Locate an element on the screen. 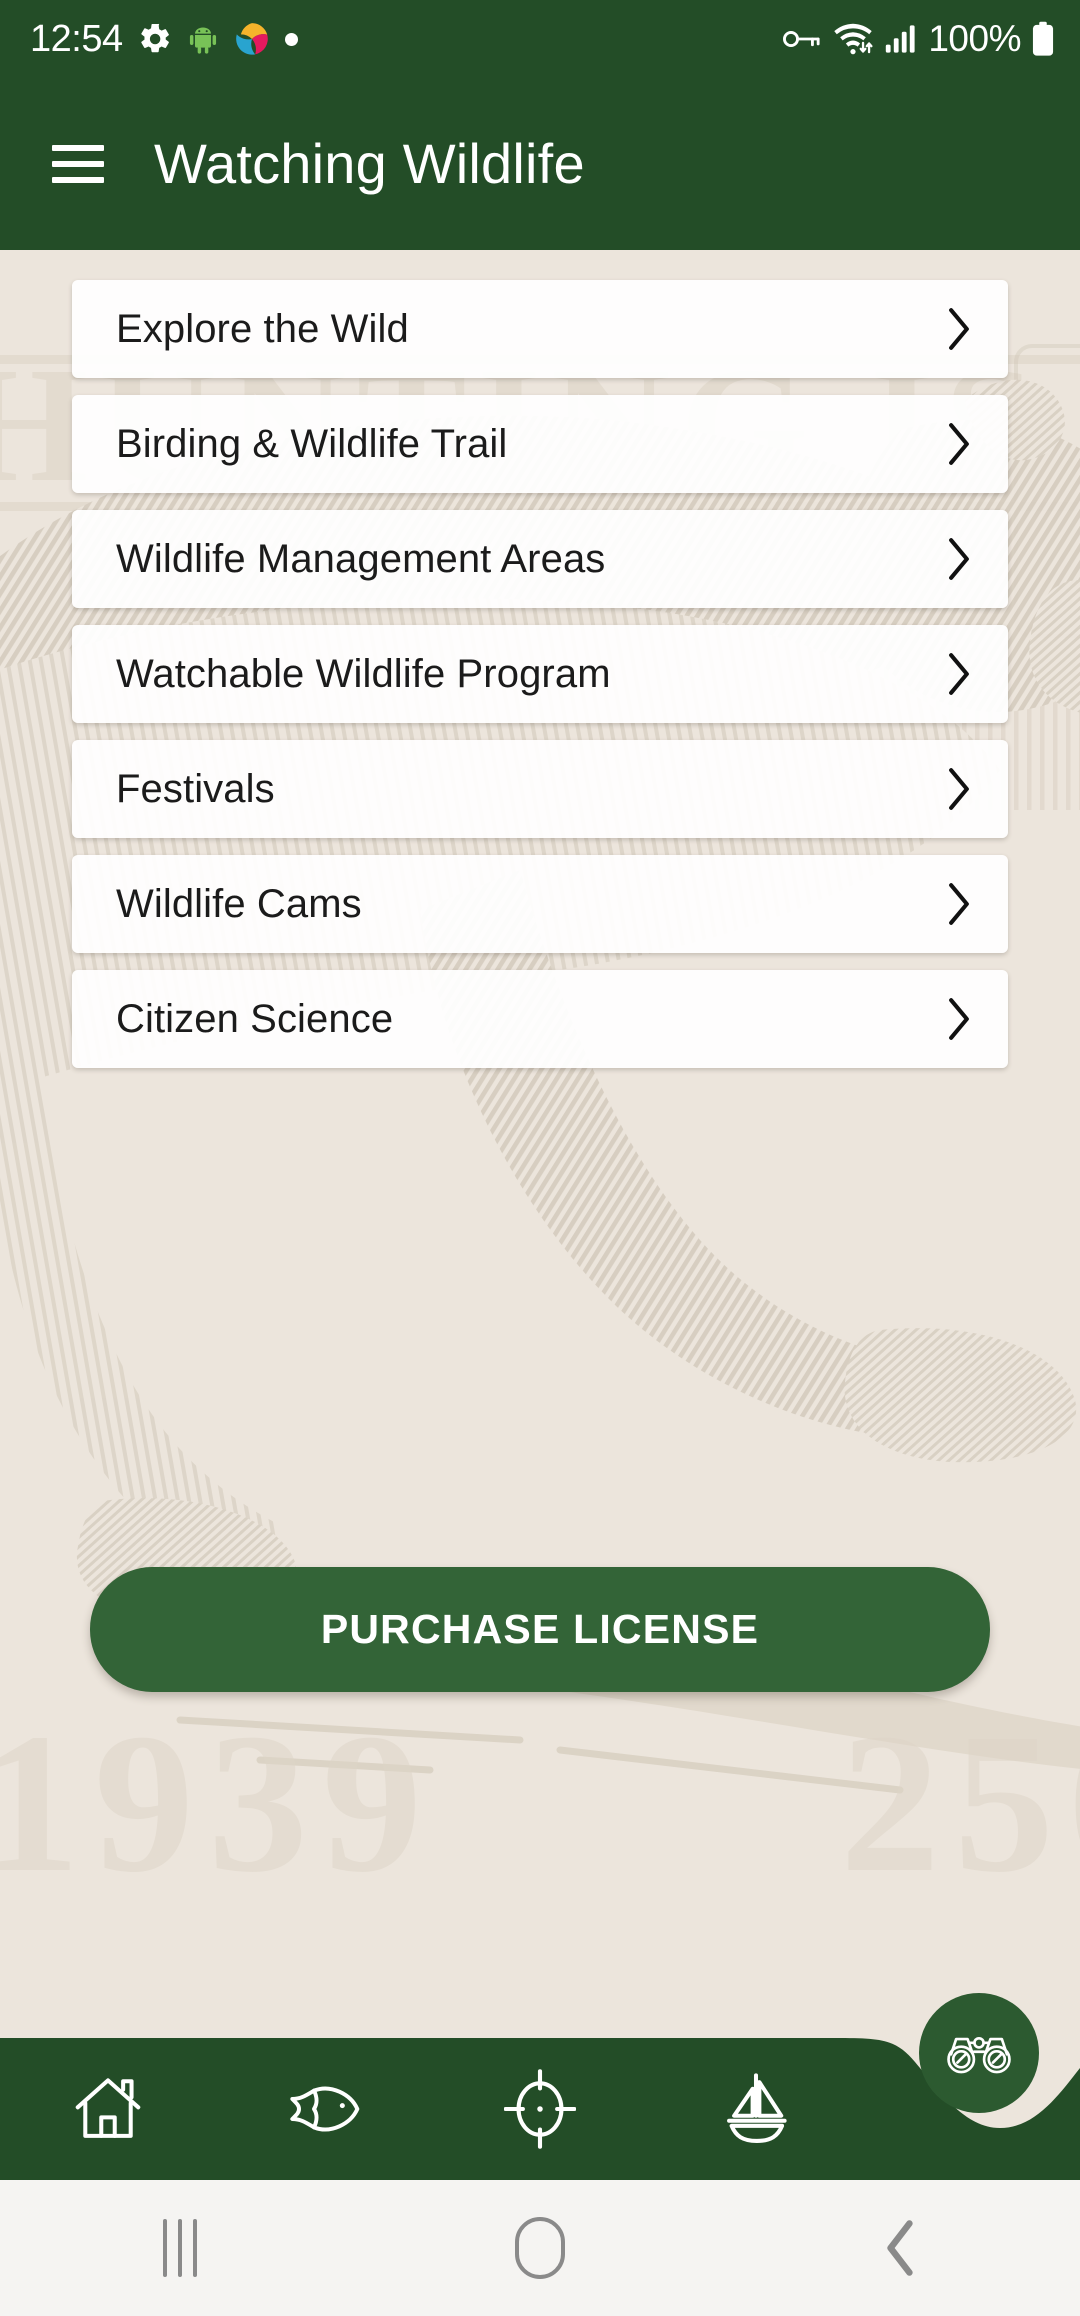  back-button is located at coordinates (900, 2248).